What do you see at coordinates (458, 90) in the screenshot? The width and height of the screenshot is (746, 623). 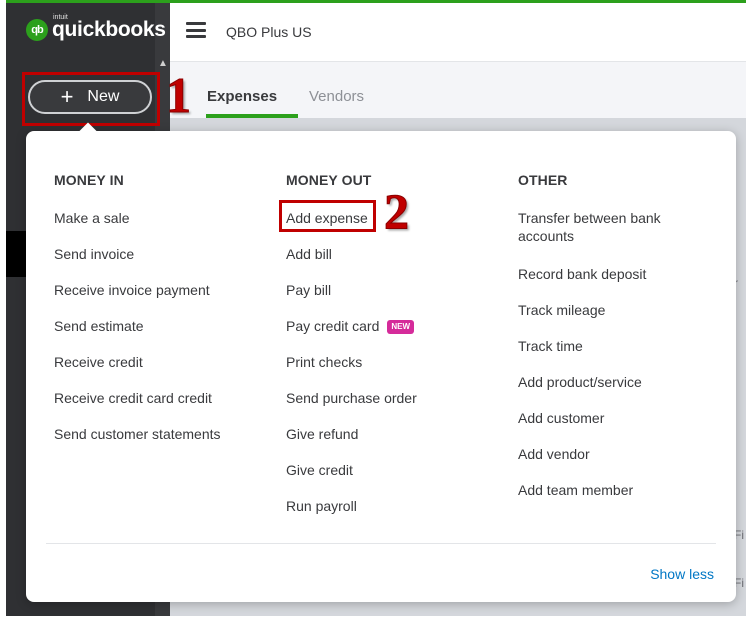 I see `tabs-bar: Expenses Vendors` at bounding box center [458, 90].